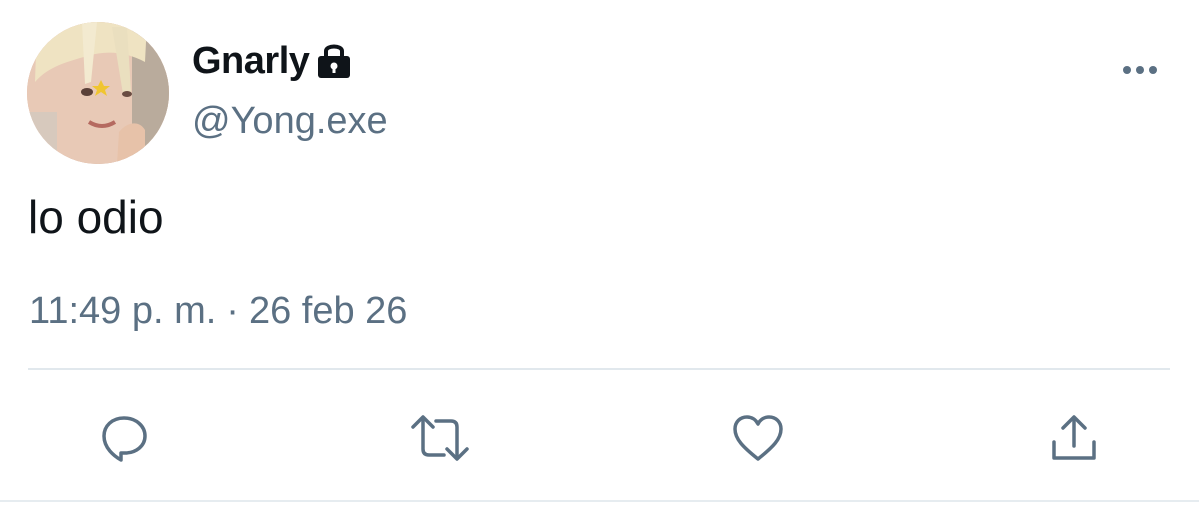 The height and width of the screenshot is (519, 1199). Describe the element at coordinates (599, 501) in the screenshot. I see `bottom-divider` at that location.